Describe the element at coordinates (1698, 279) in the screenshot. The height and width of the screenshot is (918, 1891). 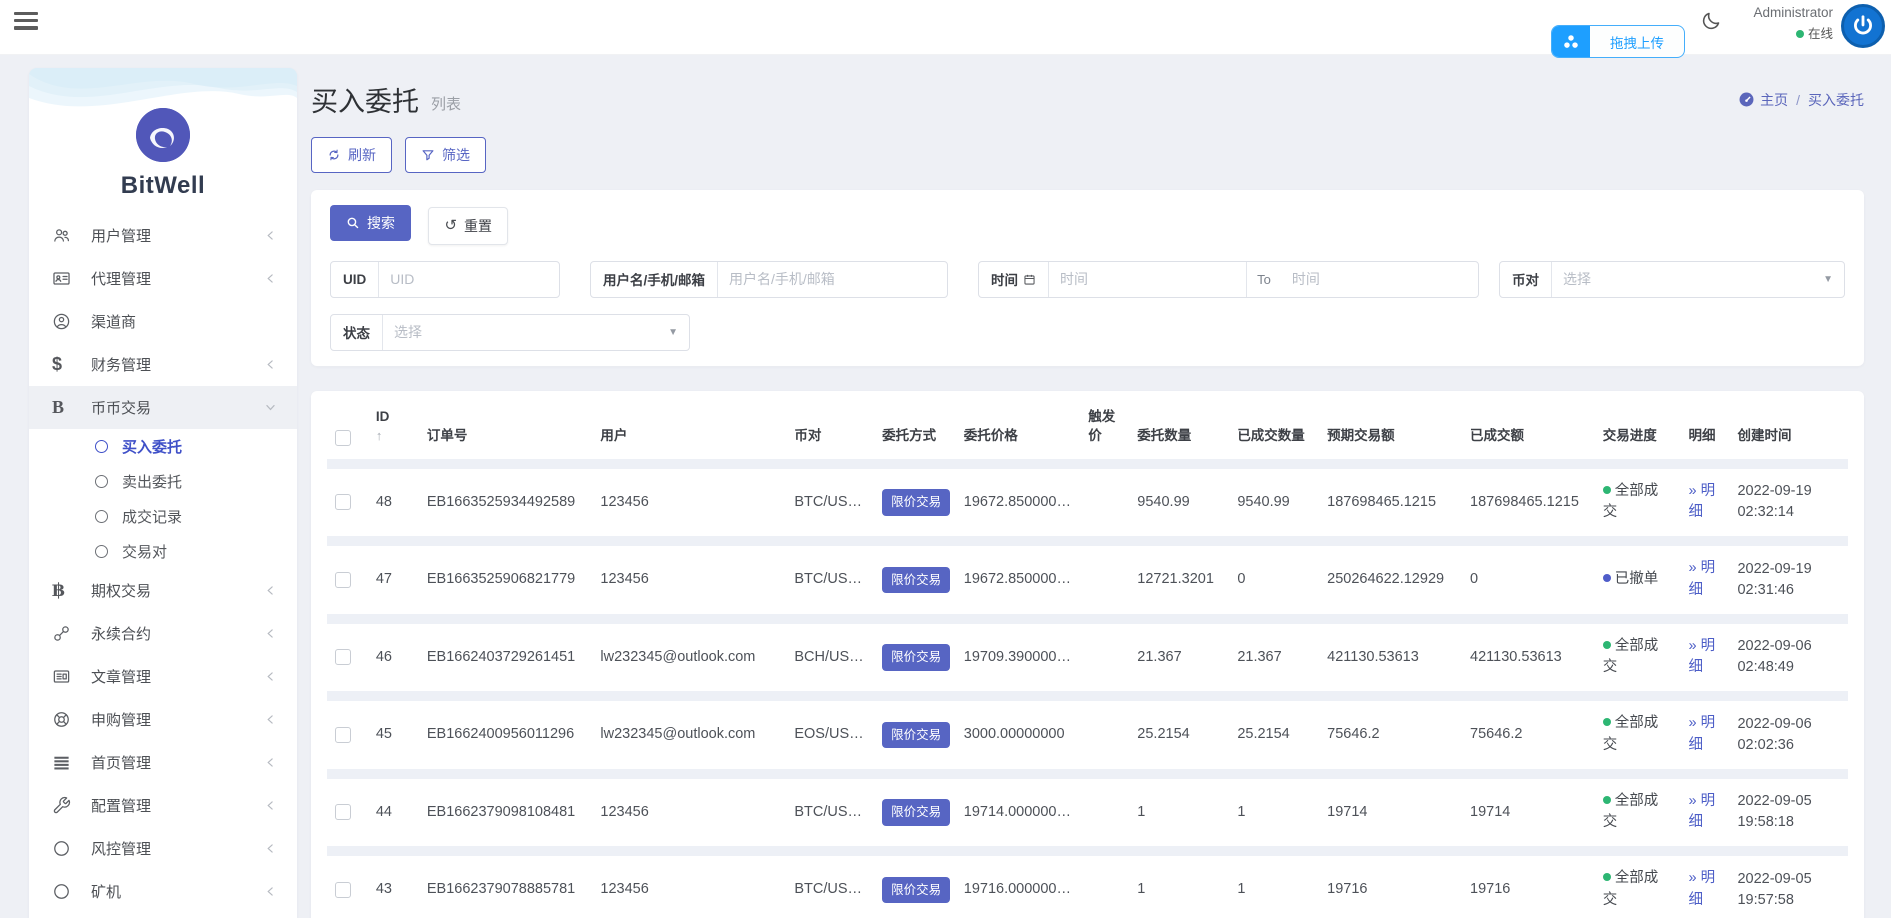
I see `pair-select: 选择 ▼` at that location.